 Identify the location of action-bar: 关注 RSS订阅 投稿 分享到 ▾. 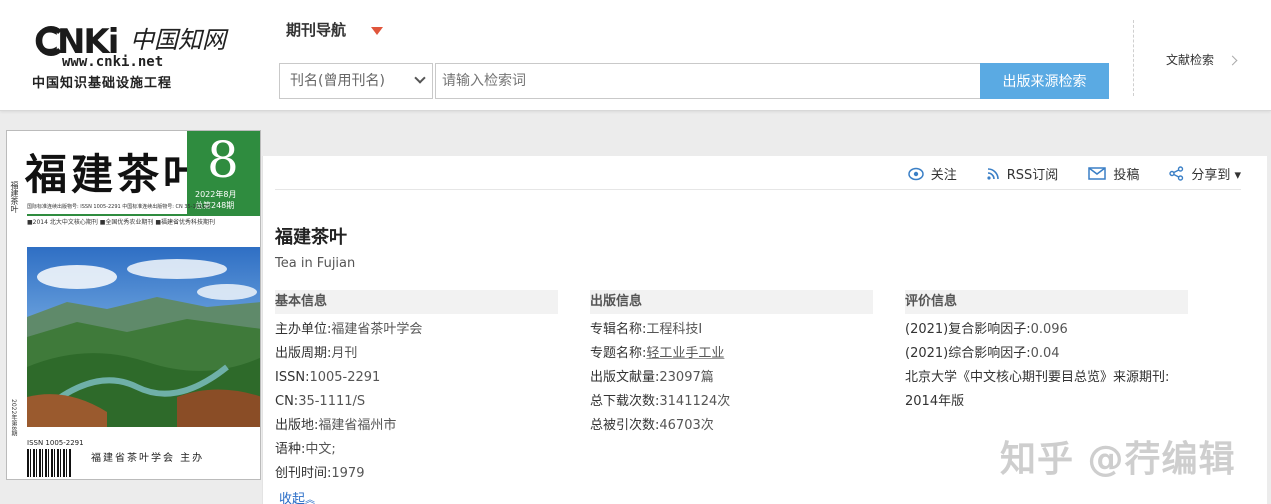
(1059, 173).